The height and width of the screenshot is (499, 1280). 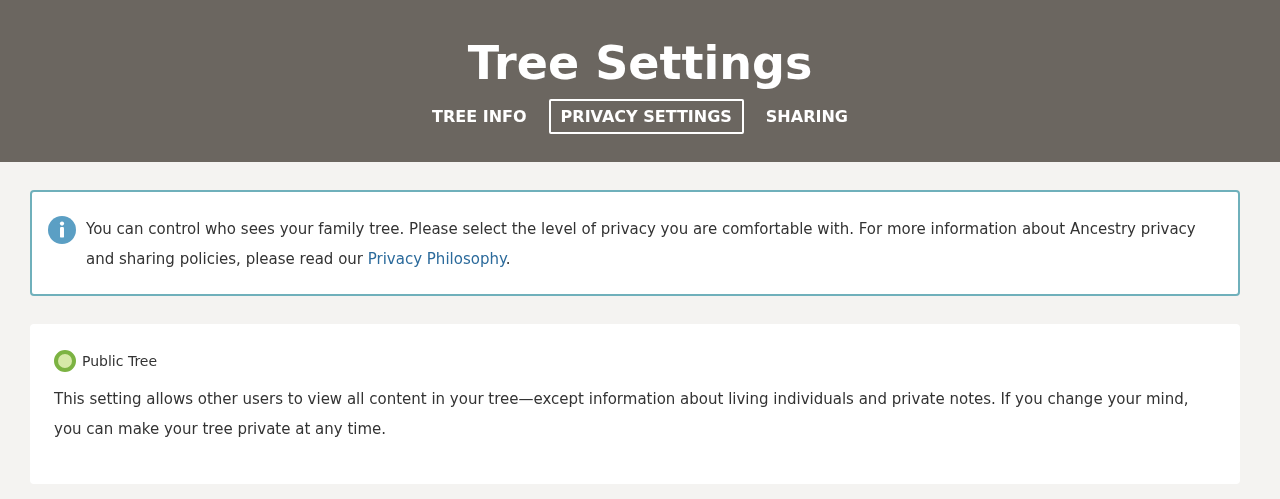 I want to click on option-description: This setting allows other users to view all content in your tree—except information about living individuals and private notes. If you change your mind, you can make your tree private at any time., so click(x=622, y=414).